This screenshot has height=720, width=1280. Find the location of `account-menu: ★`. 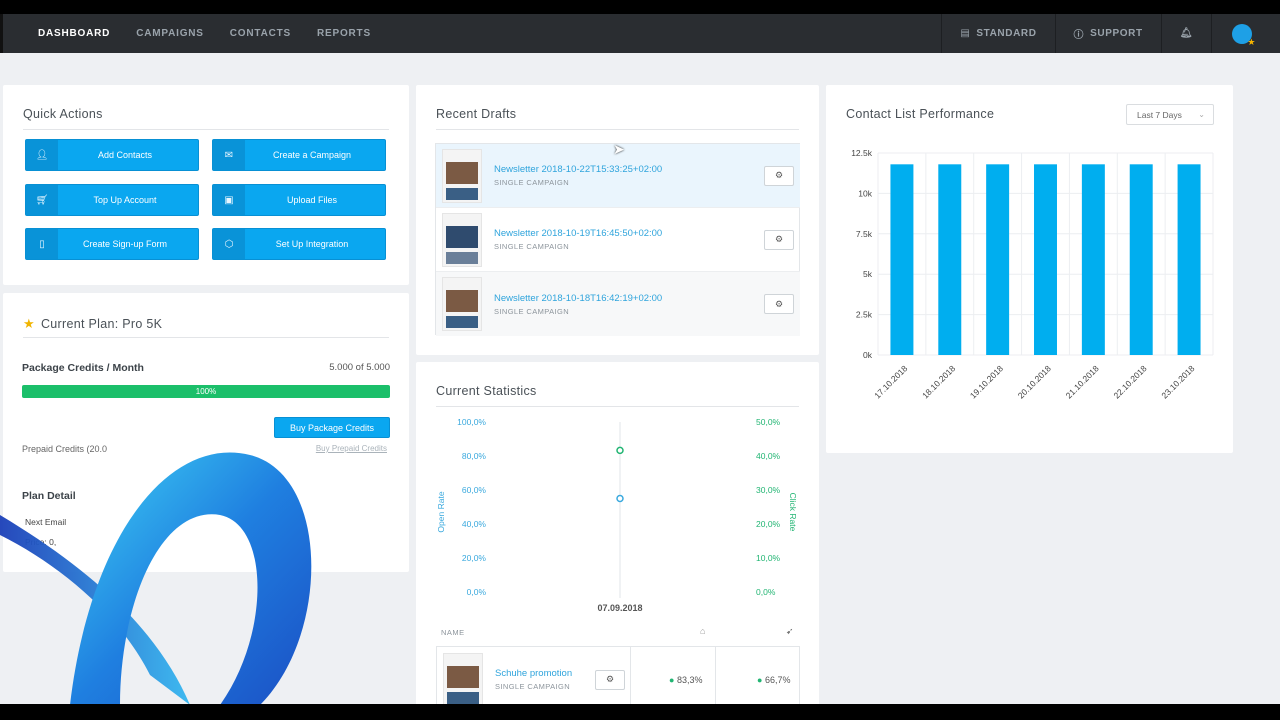

account-menu: ★ is located at coordinates (1245, 33).